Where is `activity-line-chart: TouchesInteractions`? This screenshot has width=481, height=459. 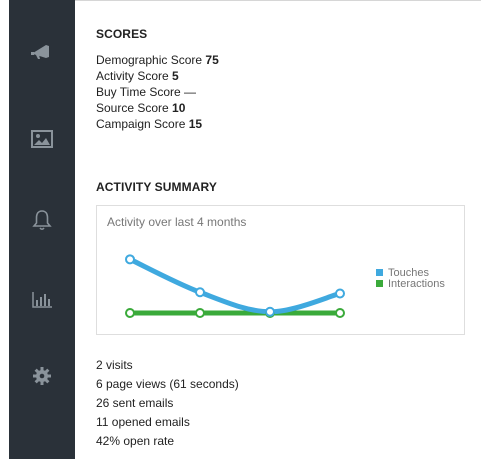 activity-line-chart: TouchesInteractions is located at coordinates (285, 286).